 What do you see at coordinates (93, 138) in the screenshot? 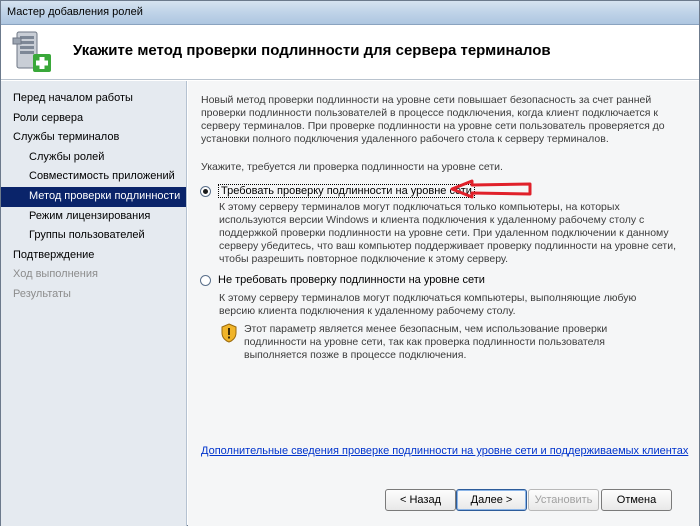
I see `step-terminal-services: Службы терминалов` at bounding box center [93, 138].